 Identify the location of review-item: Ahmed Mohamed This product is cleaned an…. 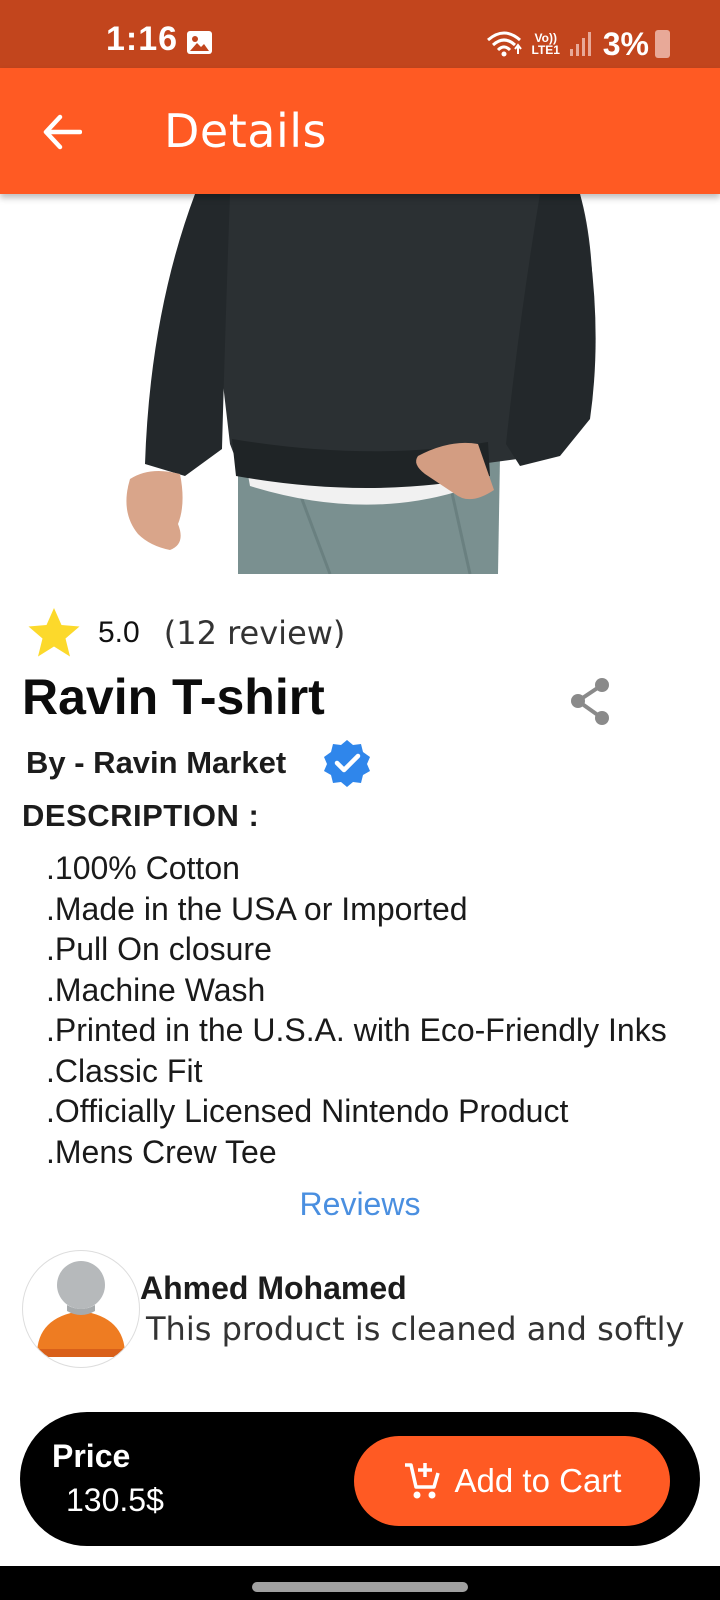
(362, 1309).